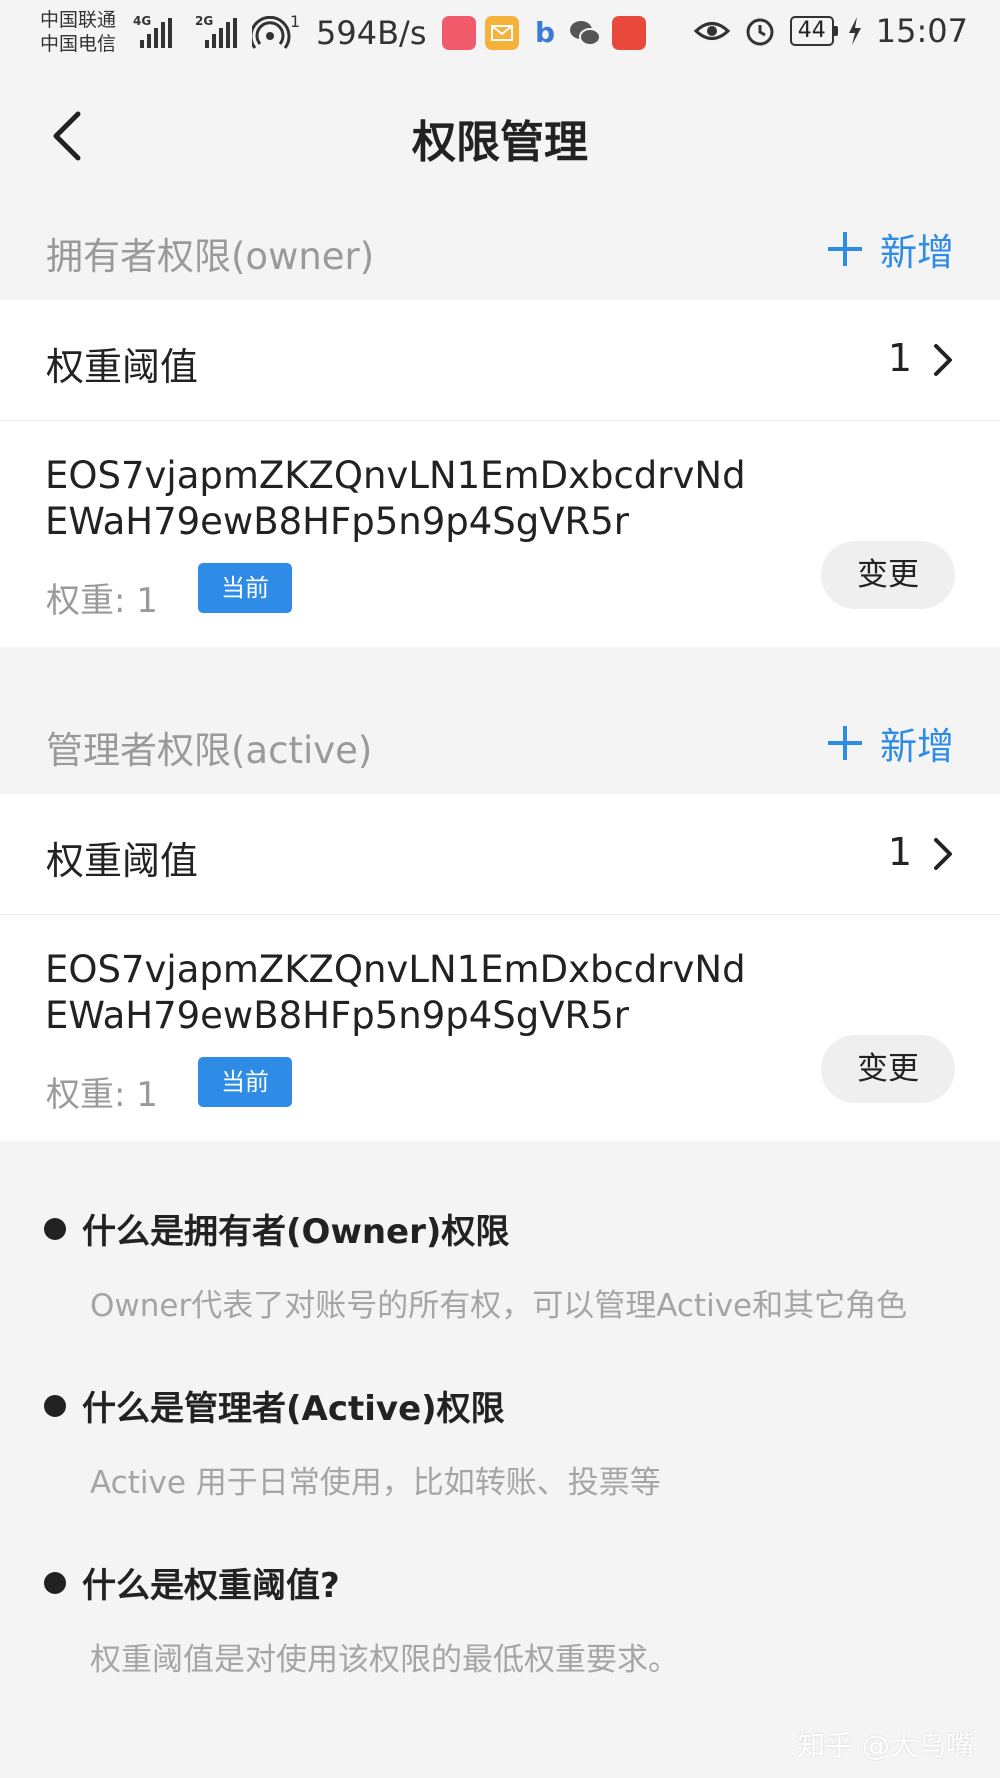  I want to click on carrier-1: 中国联通, so click(78, 20).